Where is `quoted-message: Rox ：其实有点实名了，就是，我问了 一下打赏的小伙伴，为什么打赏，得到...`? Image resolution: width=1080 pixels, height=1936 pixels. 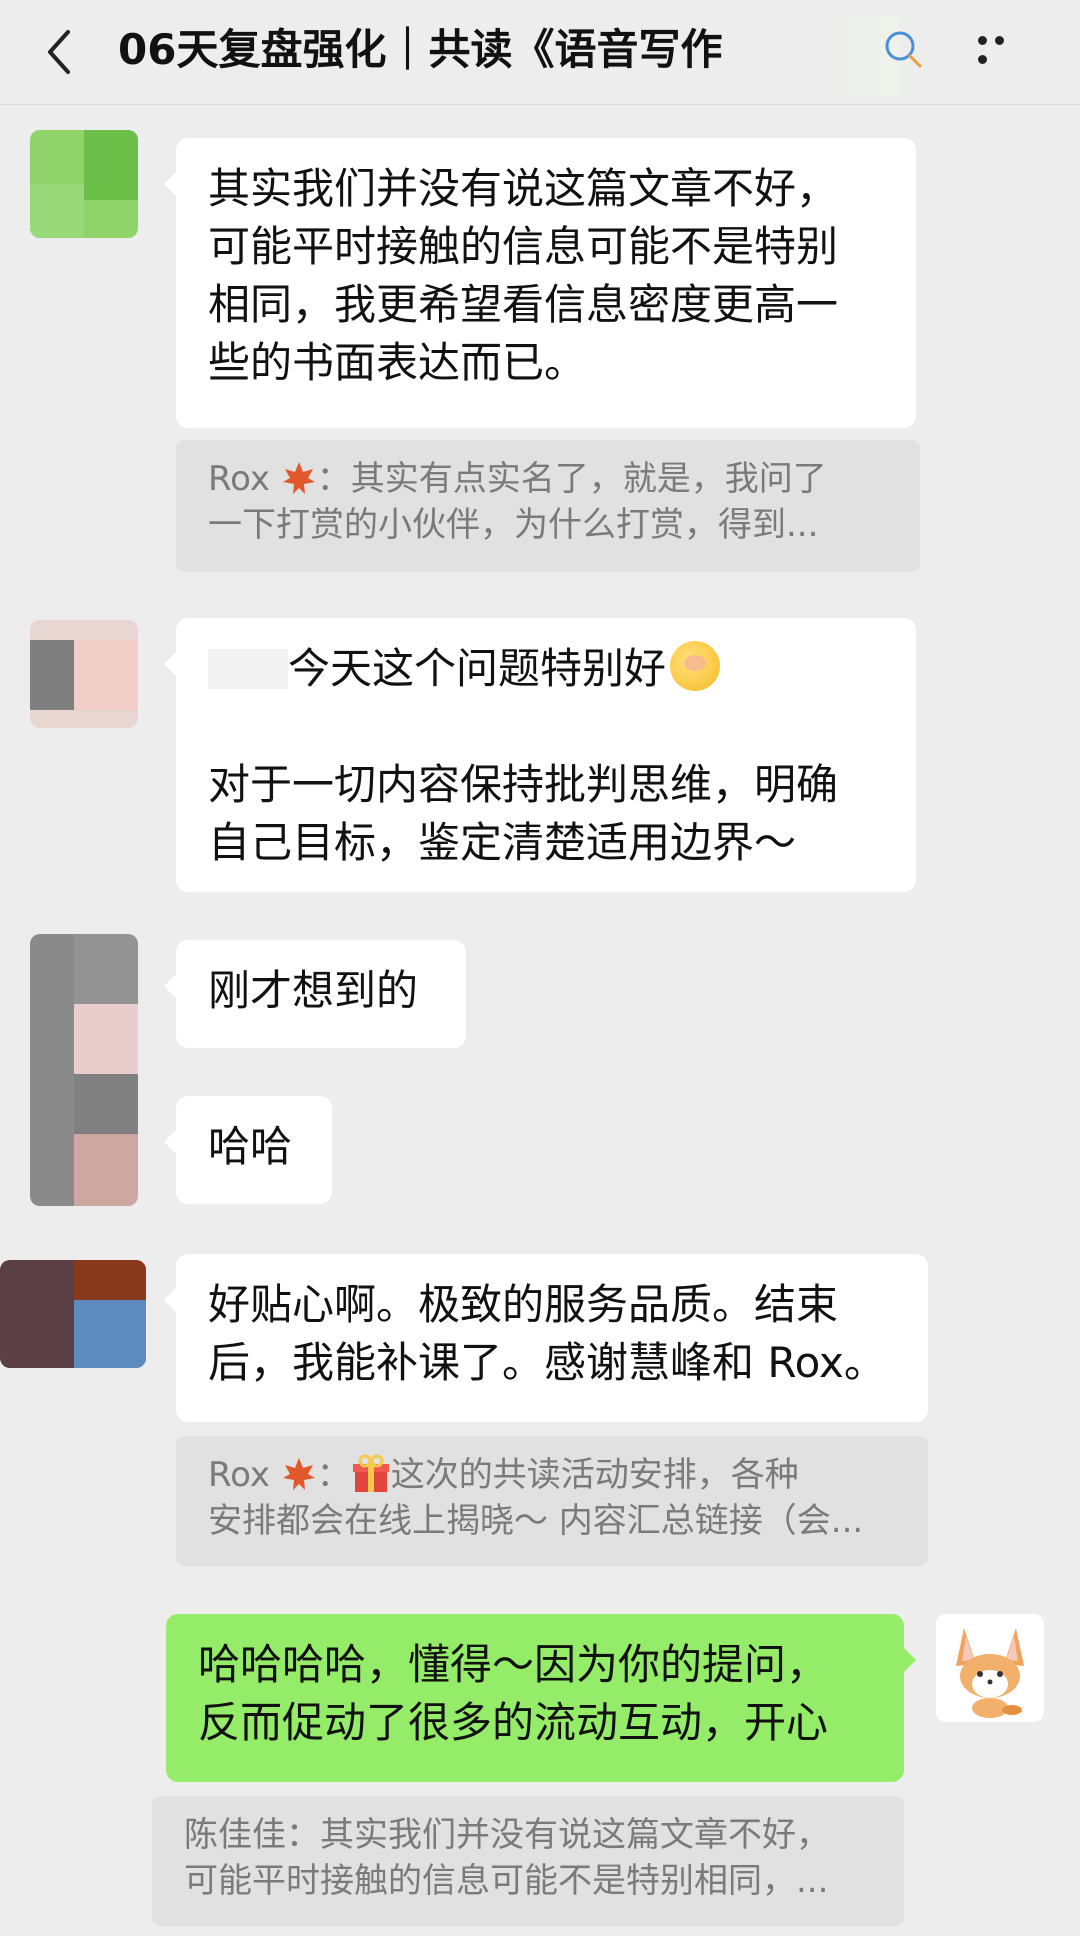 quoted-message: Rox ：其实有点实名了，就是，我问了 一下打赏的小伙伴，为什么打赏，得到... is located at coordinates (548, 506).